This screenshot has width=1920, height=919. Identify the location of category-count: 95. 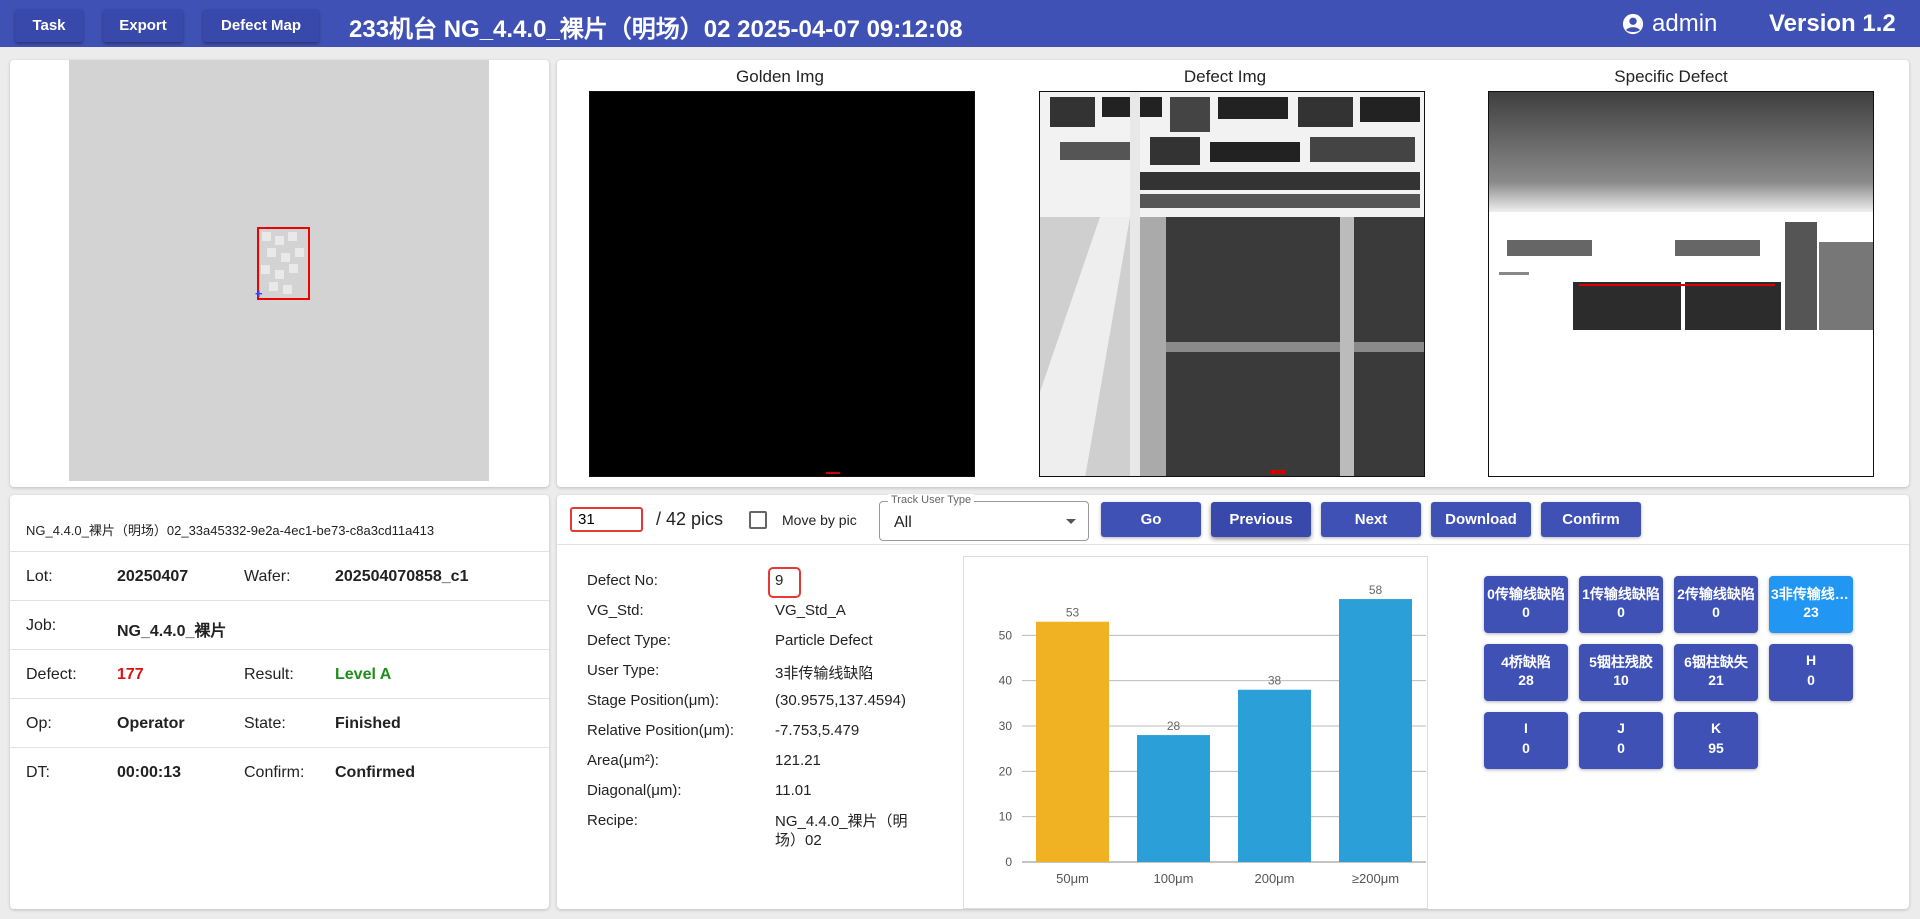
(1716, 748).